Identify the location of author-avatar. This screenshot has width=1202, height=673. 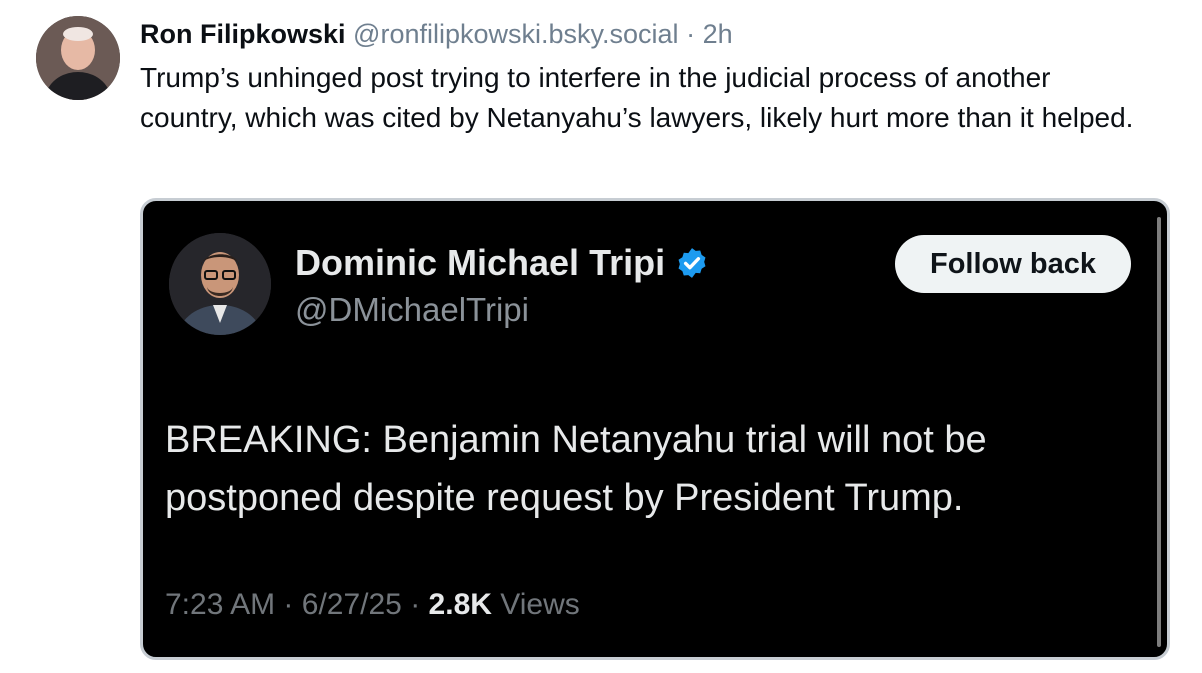
(78, 58).